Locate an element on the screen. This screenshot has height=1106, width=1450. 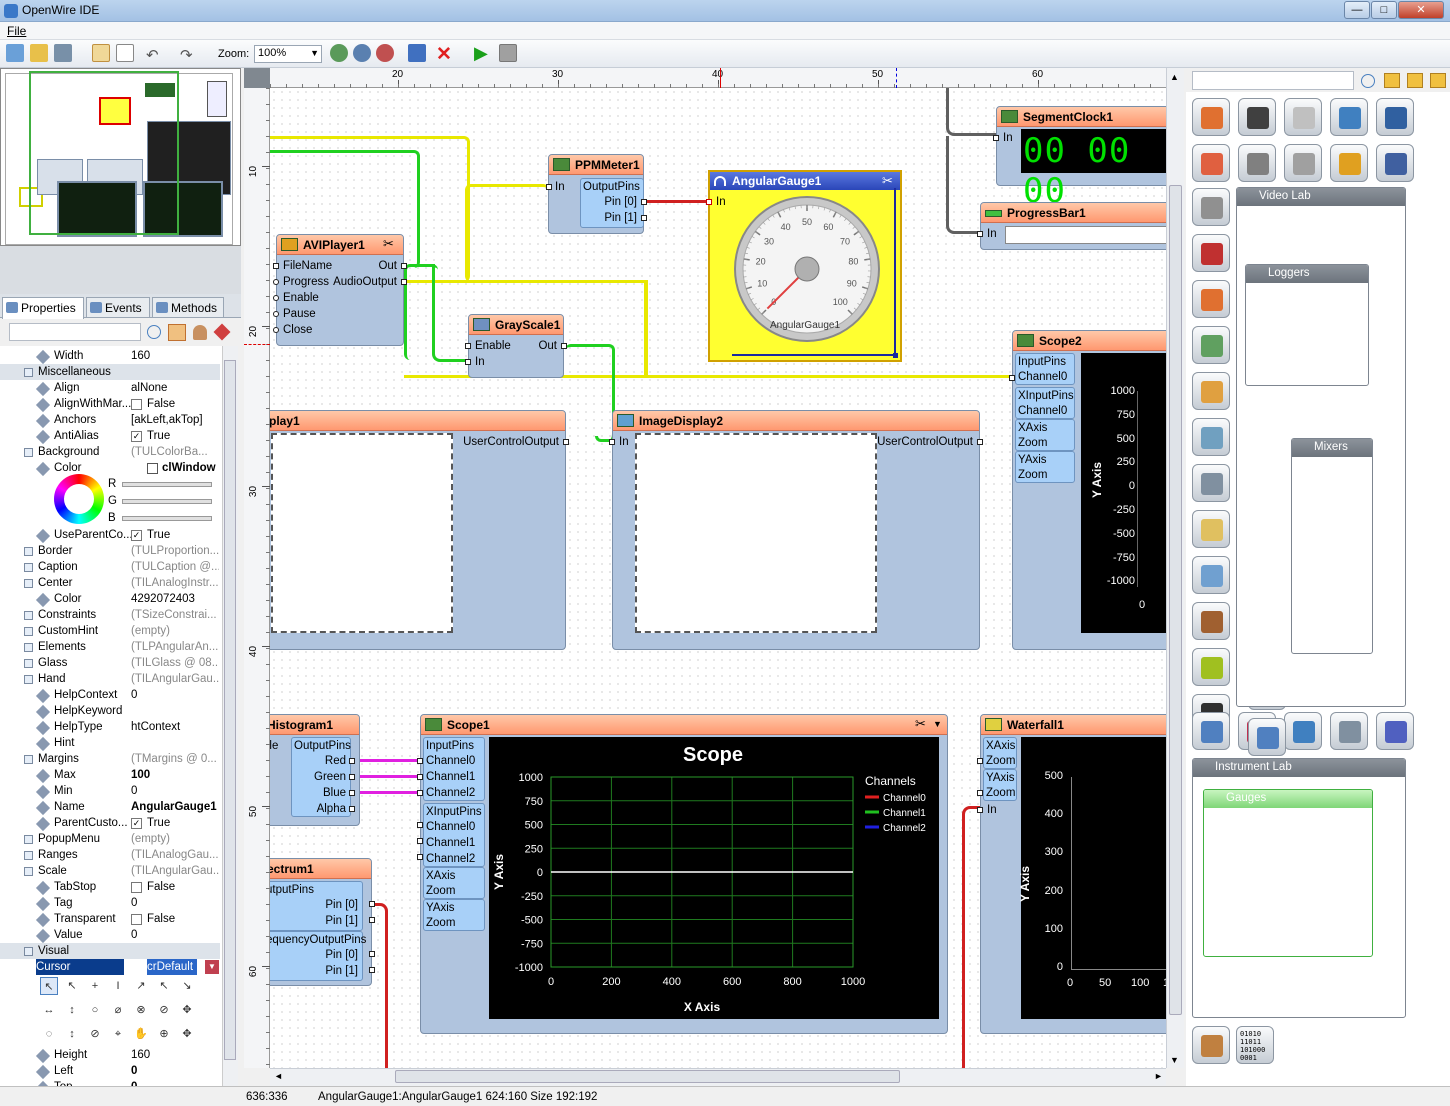
cursor-option: I is located at coordinates (118, 986).